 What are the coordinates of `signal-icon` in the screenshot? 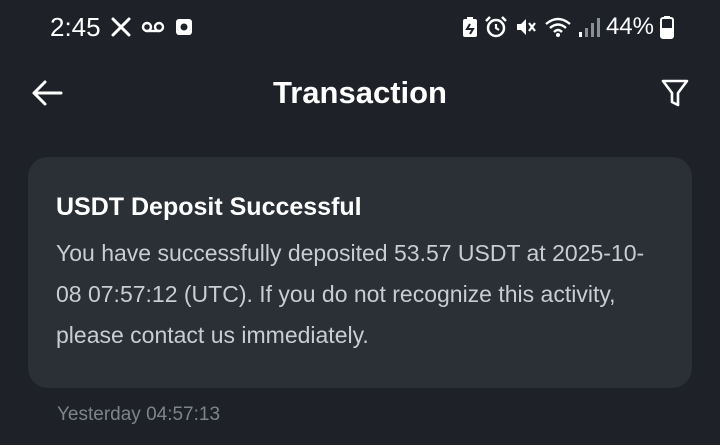 It's located at (589, 27).